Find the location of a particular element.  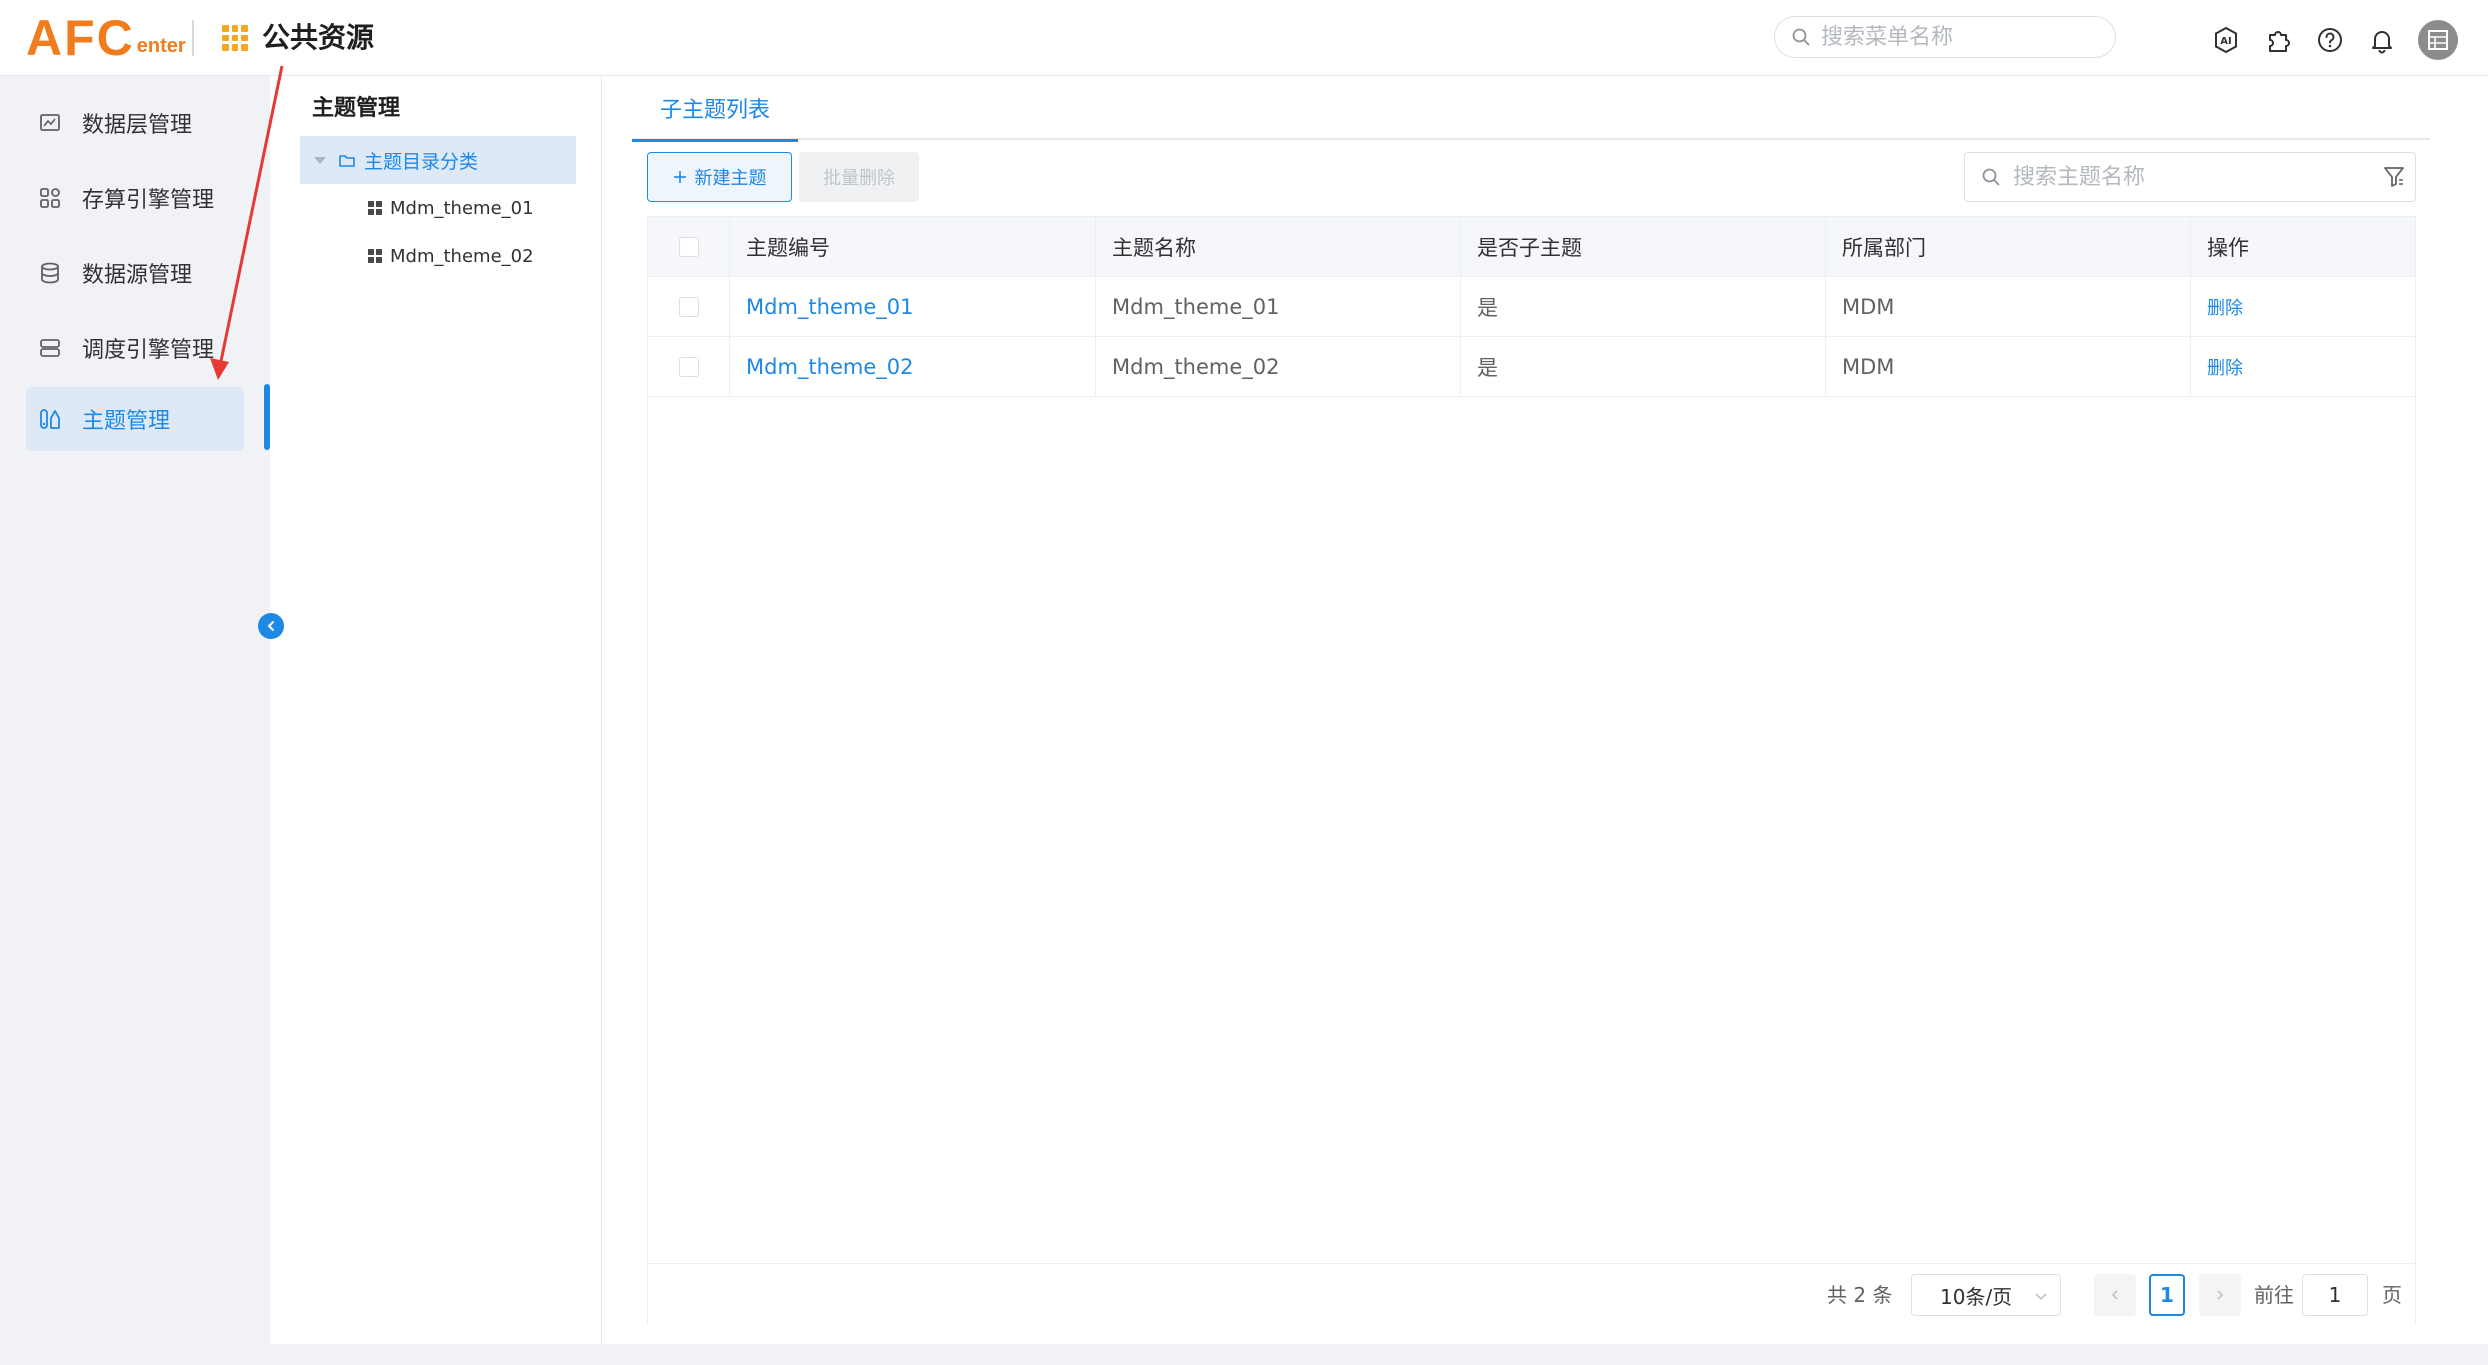

logo-subtext: enter is located at coordinates (161, 46).